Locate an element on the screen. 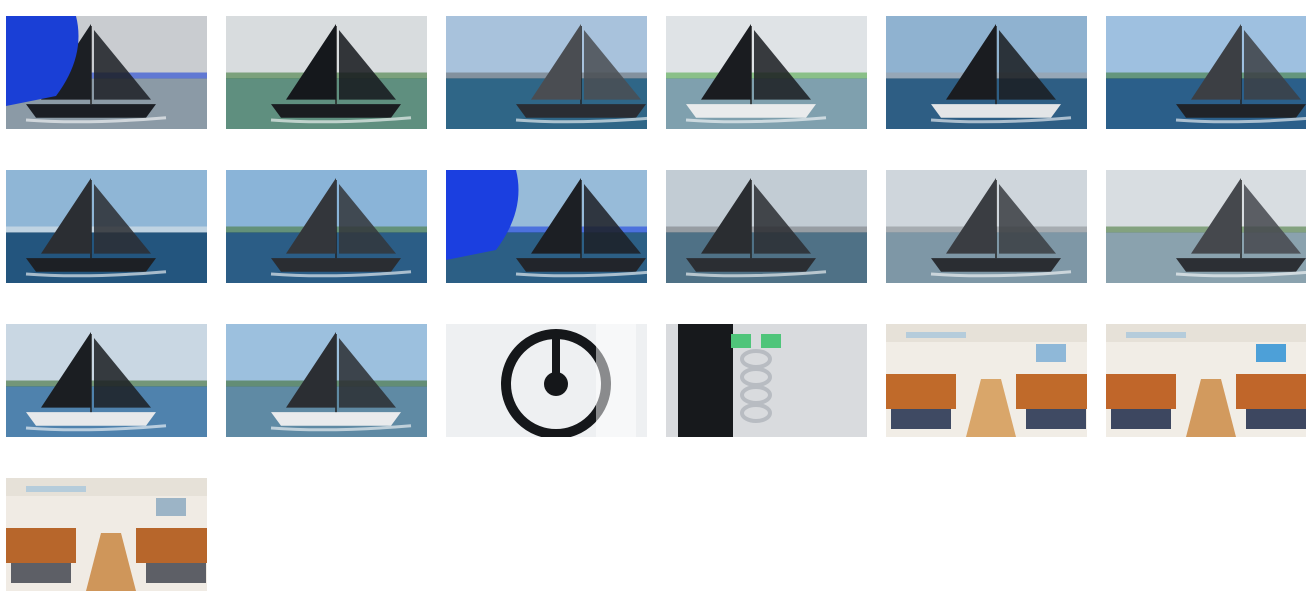  gallery-thumbnail-chain-shackle-detail is located at coordinates (766, 380).